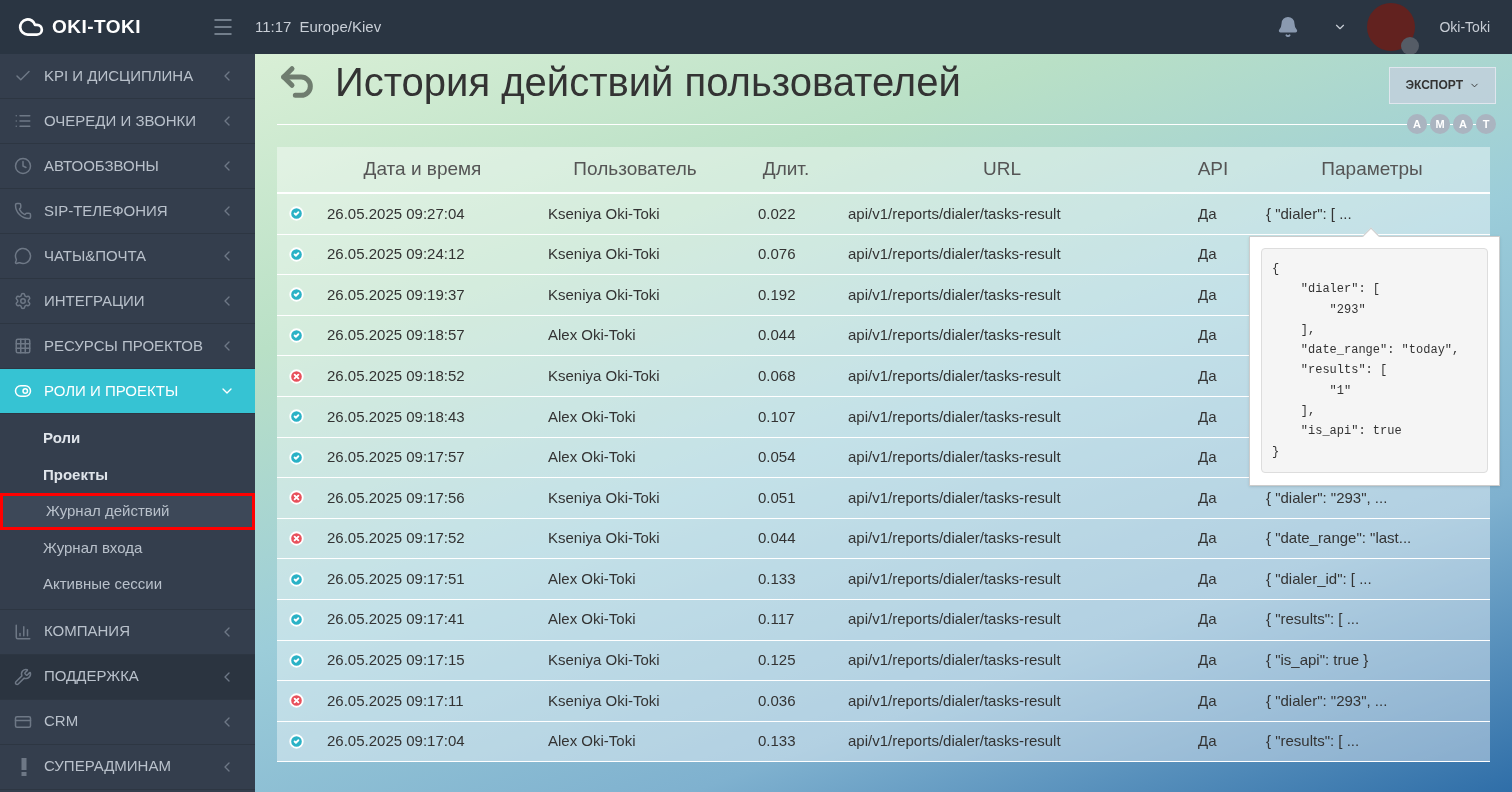 The width and height of the screenshot is (1512, 792). I want to click on clock-time: 11:17, so click(273, 26).